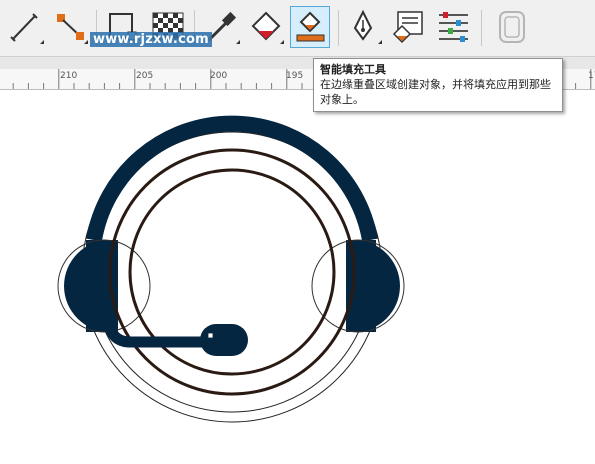 The width and height of the screenshot is (595, 464). Describe the element at coordinates (224, 340) in the screenshot. I see `mic-head` at that location.